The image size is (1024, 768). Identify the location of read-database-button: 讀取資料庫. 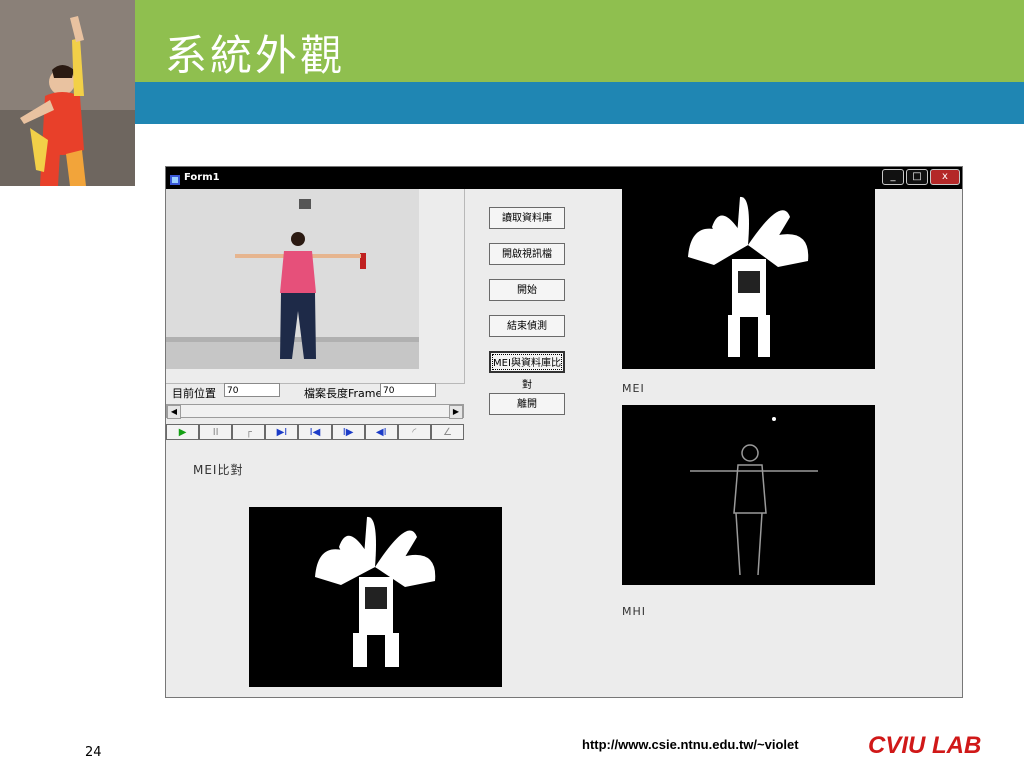
(527, 218).